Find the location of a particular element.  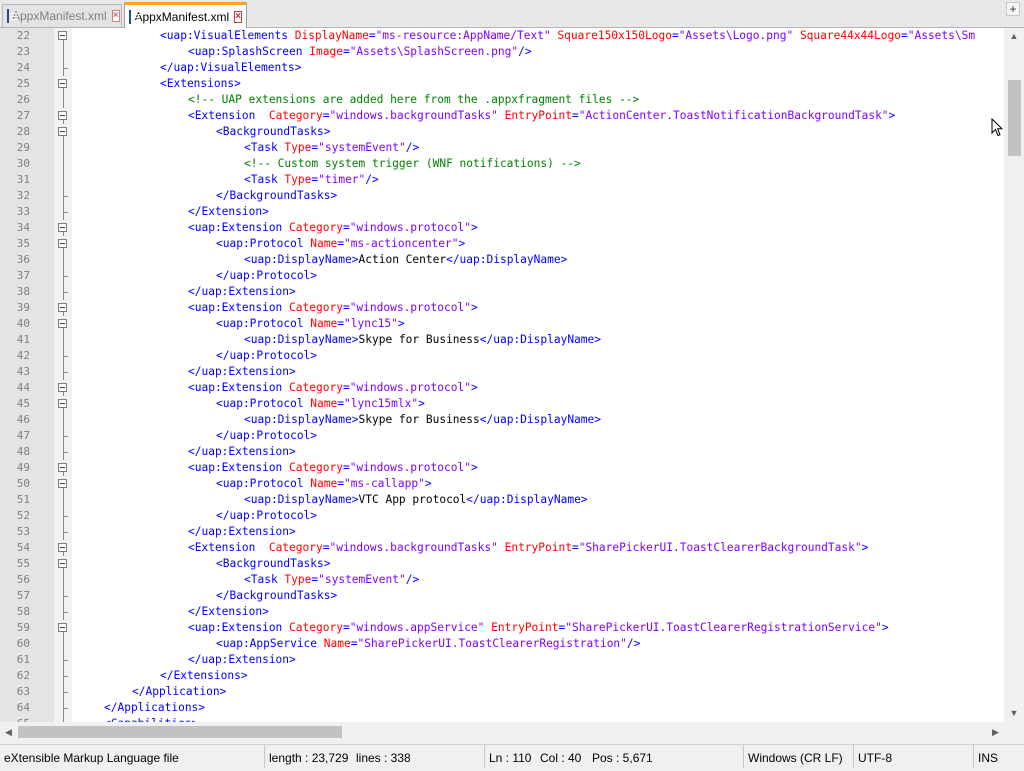

status-column: Col : 40 is located at coordinates (561, 758).